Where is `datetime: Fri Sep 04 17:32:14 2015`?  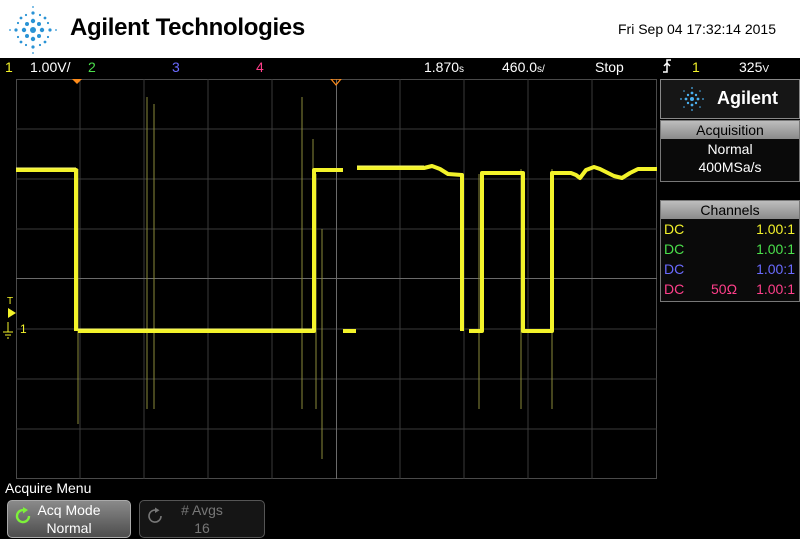 datetime: Fri Sep 04 17:32:14 2015 is located at coordinates (696, 29).